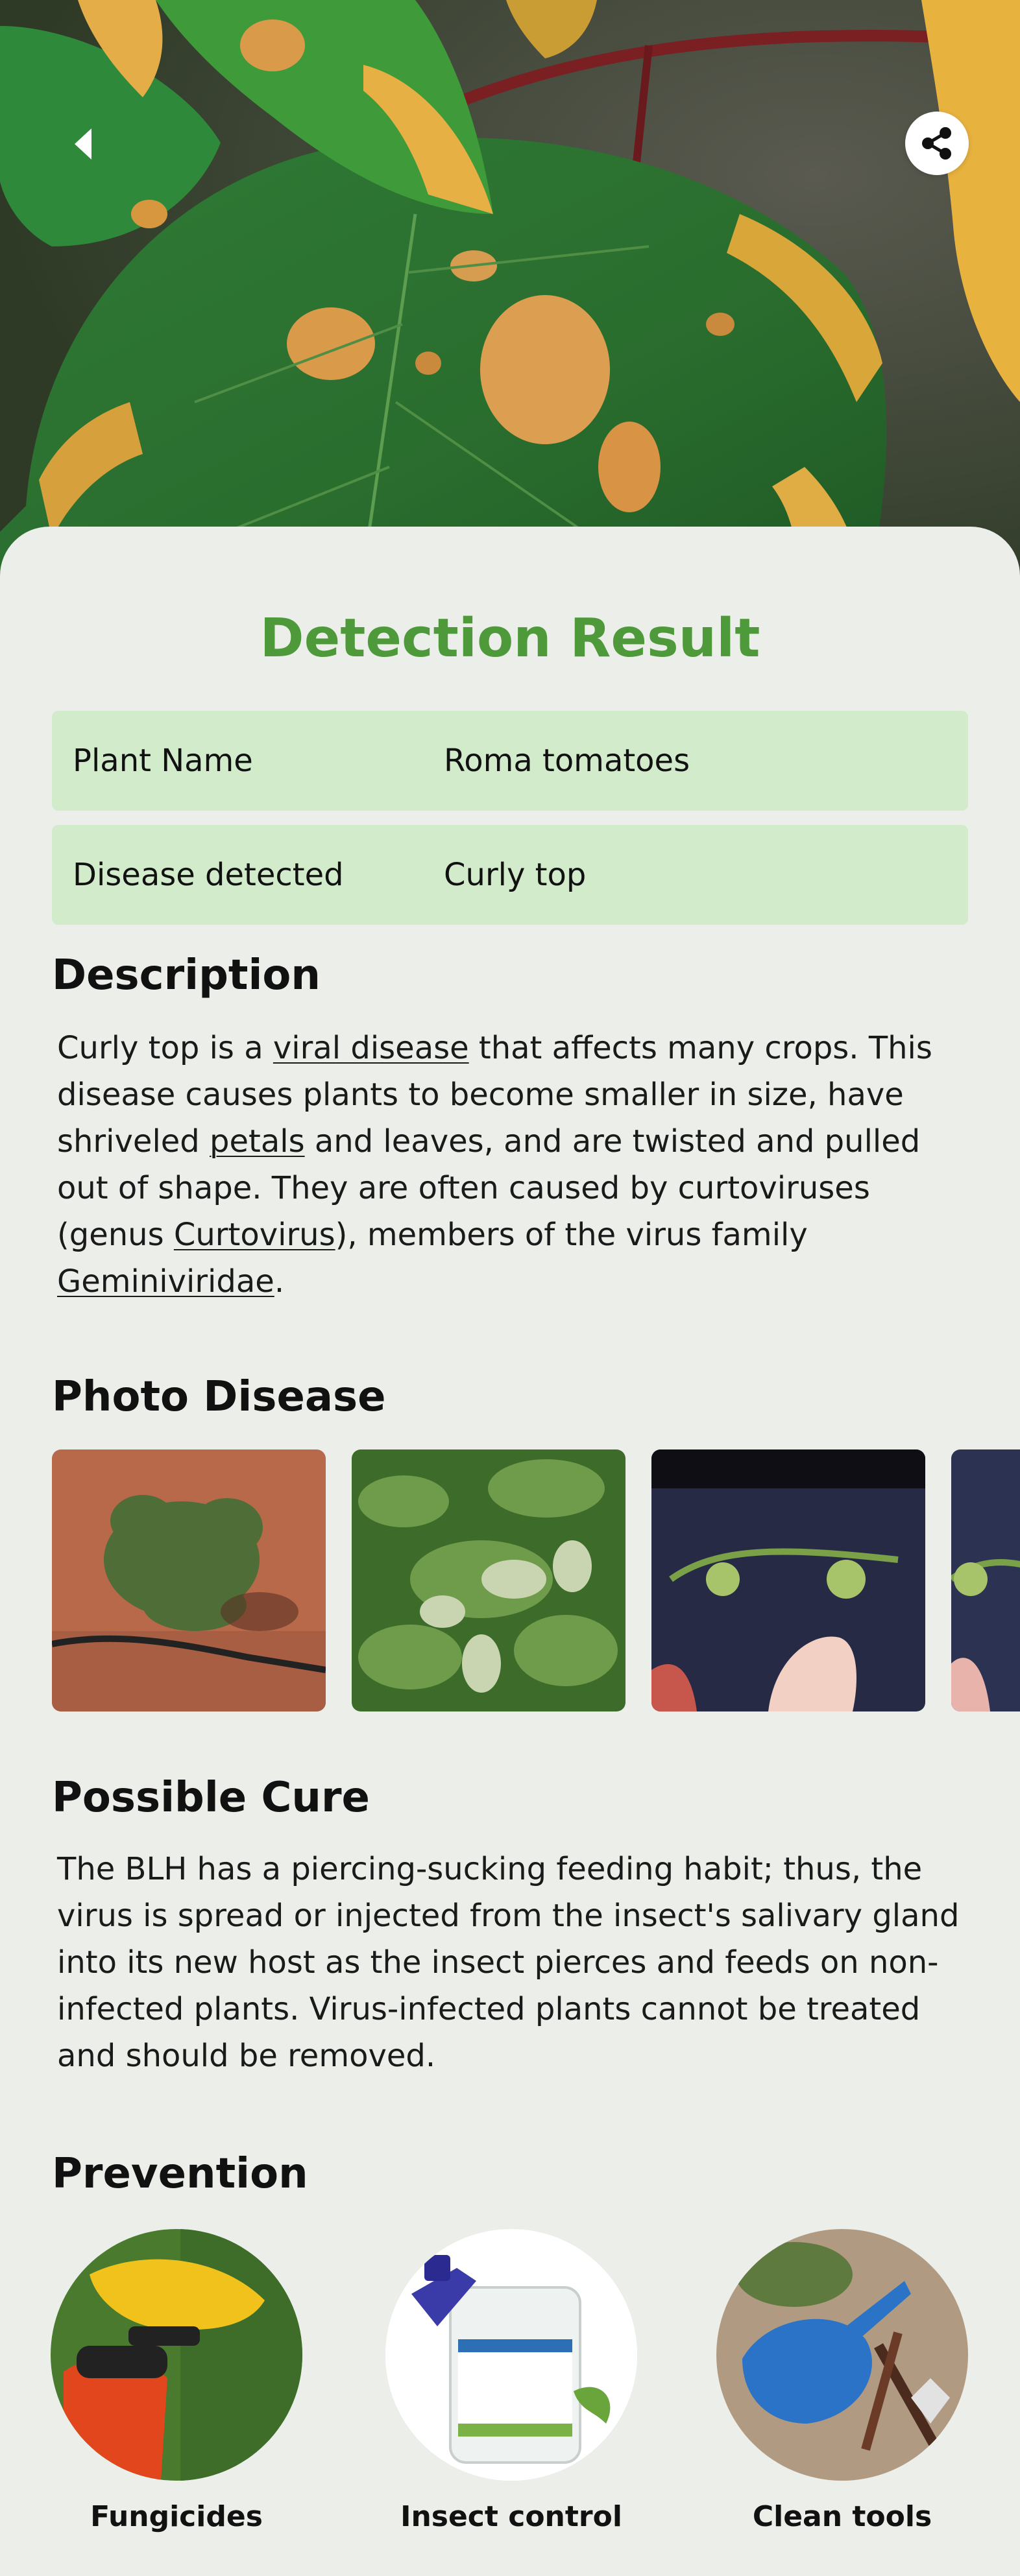  Describe the element at coordinates (163, 761) in the screenshot. I see `plant-name-label: Plant Name` at that location.